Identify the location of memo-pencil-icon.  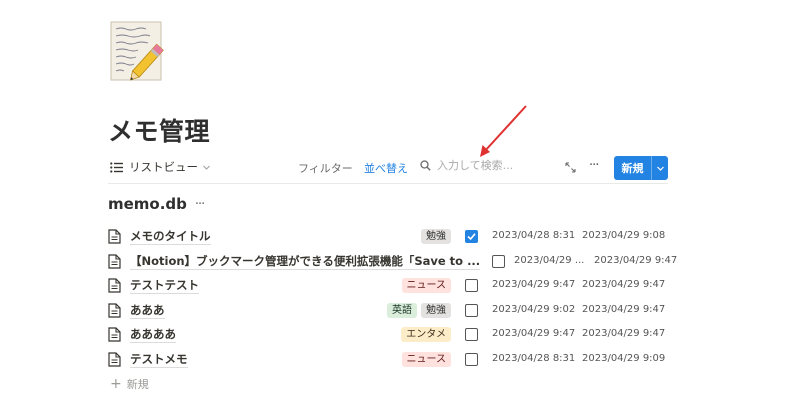
(139, 51).